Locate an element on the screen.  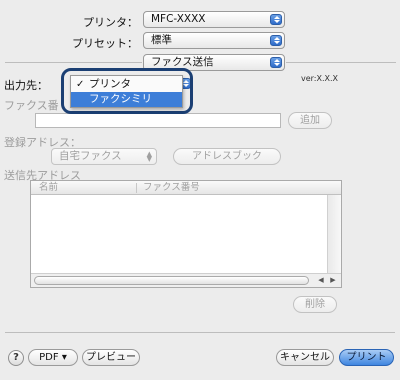
column-name: 名前 is located at coordinates (48, 187).